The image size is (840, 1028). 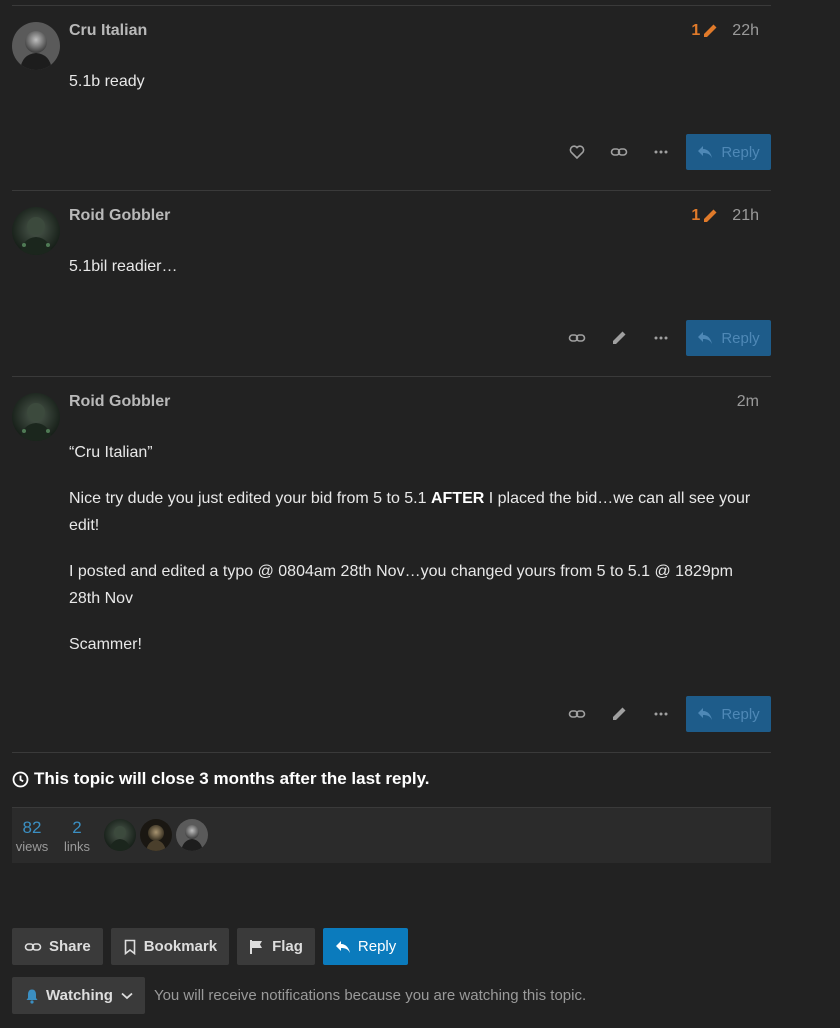 What do you see at coordinates (130, 947) in the screenshot?
I see `bookmark-icon` at bounding box center [130, 947].